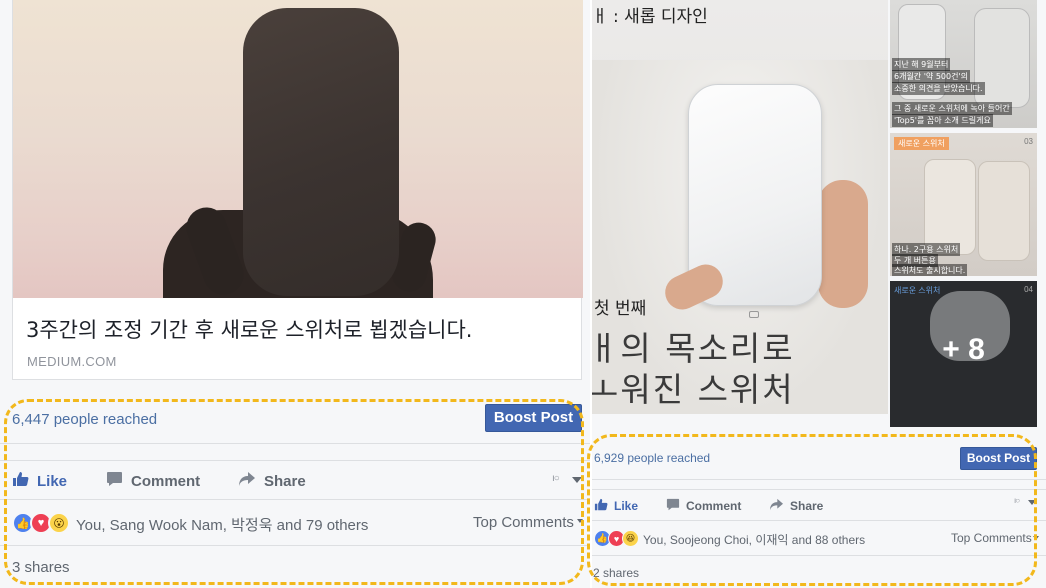  What do you see at coordinates (650, 17) in the screenshot?
I see `photo-title-text: ㅐ : 새롭 디자인` at bounding box center [650, 17].